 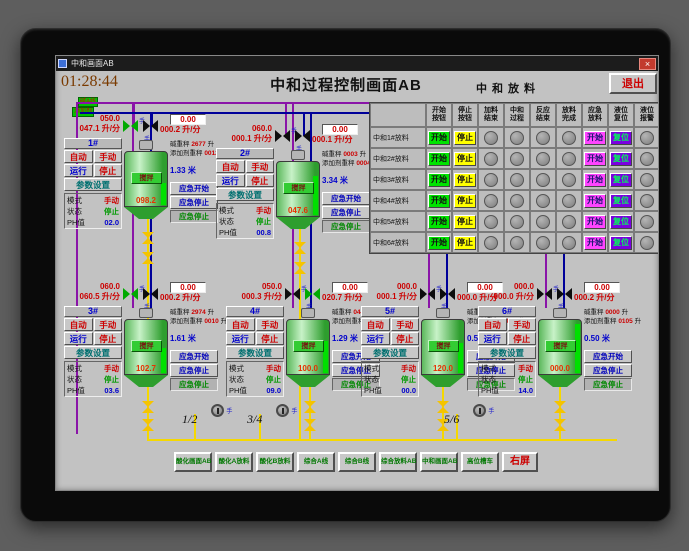 What do you see at coordinates (357, 462) in the screenshot?
I see `nav-button: 综合B线` at bounding box center [357, 462].